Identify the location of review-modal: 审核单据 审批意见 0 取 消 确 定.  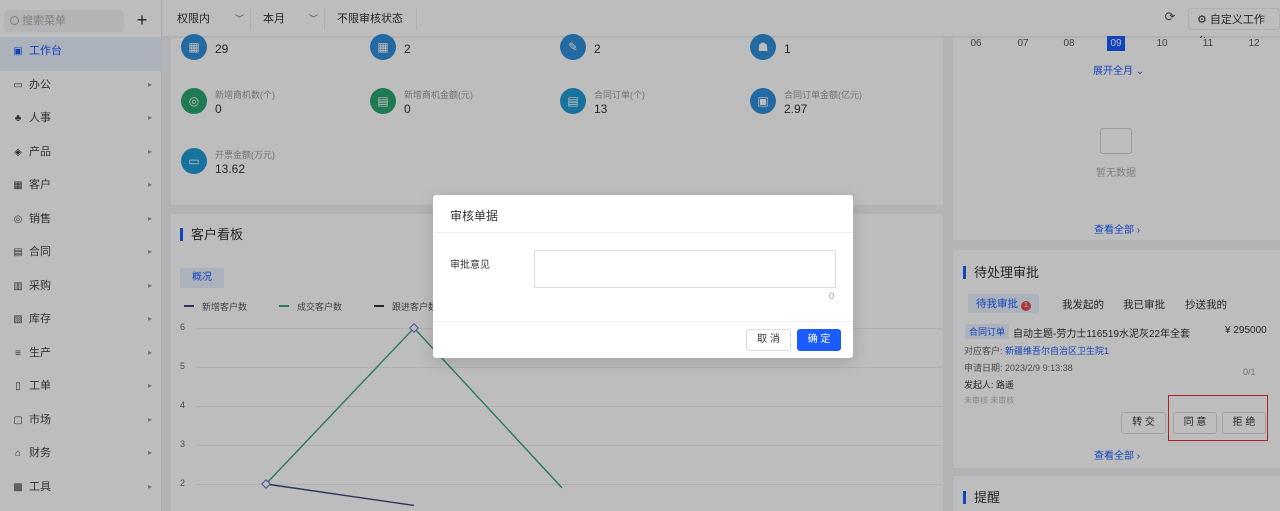
(643, 276).